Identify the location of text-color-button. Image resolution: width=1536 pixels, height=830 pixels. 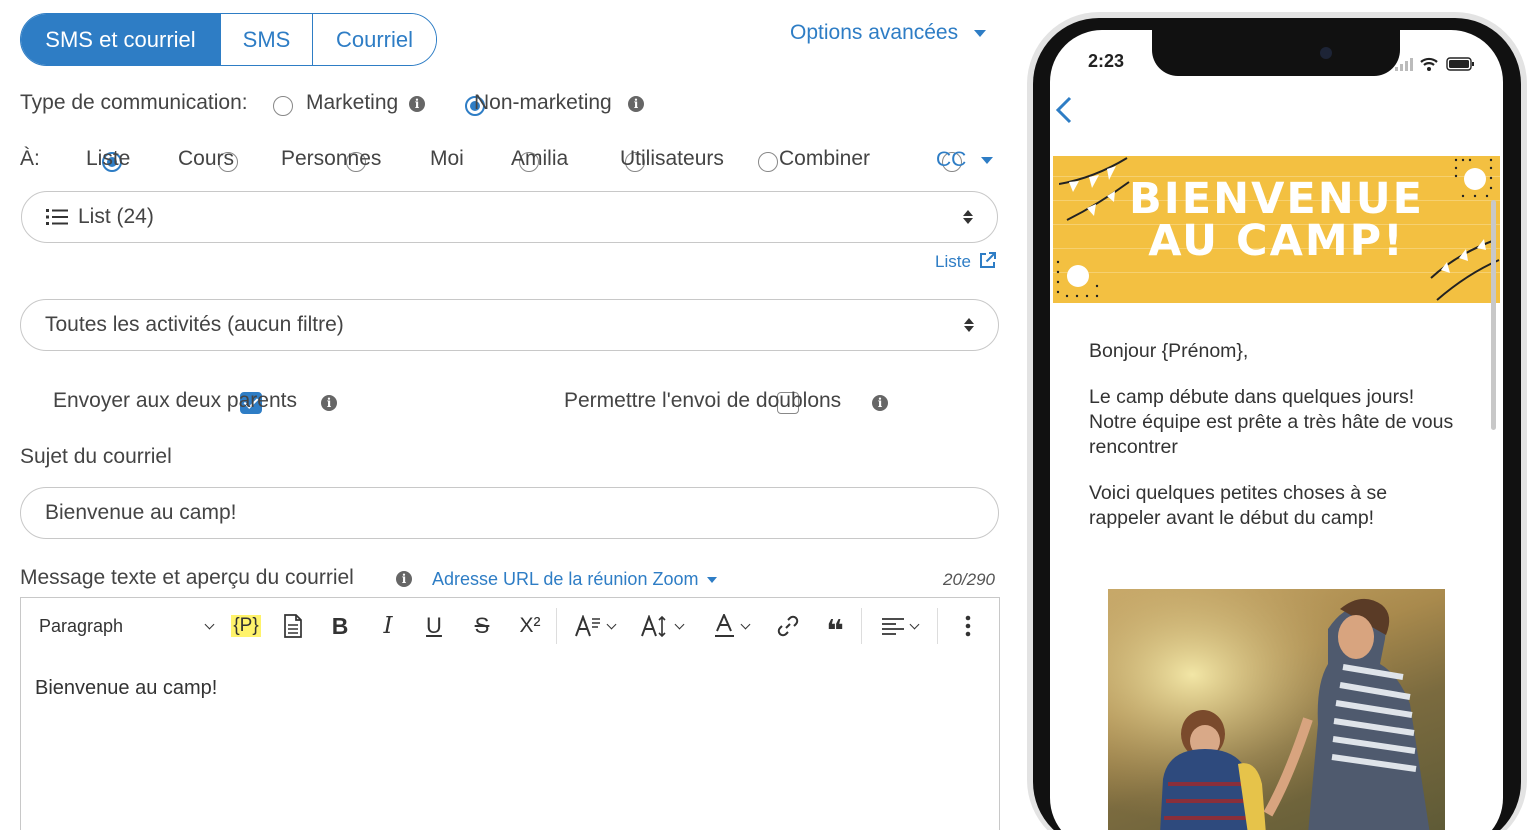
(732, 626).